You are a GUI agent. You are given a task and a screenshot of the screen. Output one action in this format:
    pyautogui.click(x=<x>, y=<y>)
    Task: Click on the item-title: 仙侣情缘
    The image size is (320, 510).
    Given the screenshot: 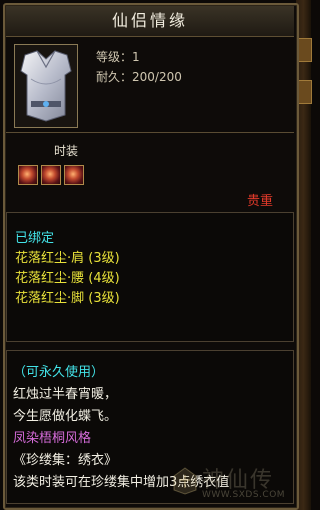 What is the action you would take?
    pyautogui.click(x=149, y=20)
    